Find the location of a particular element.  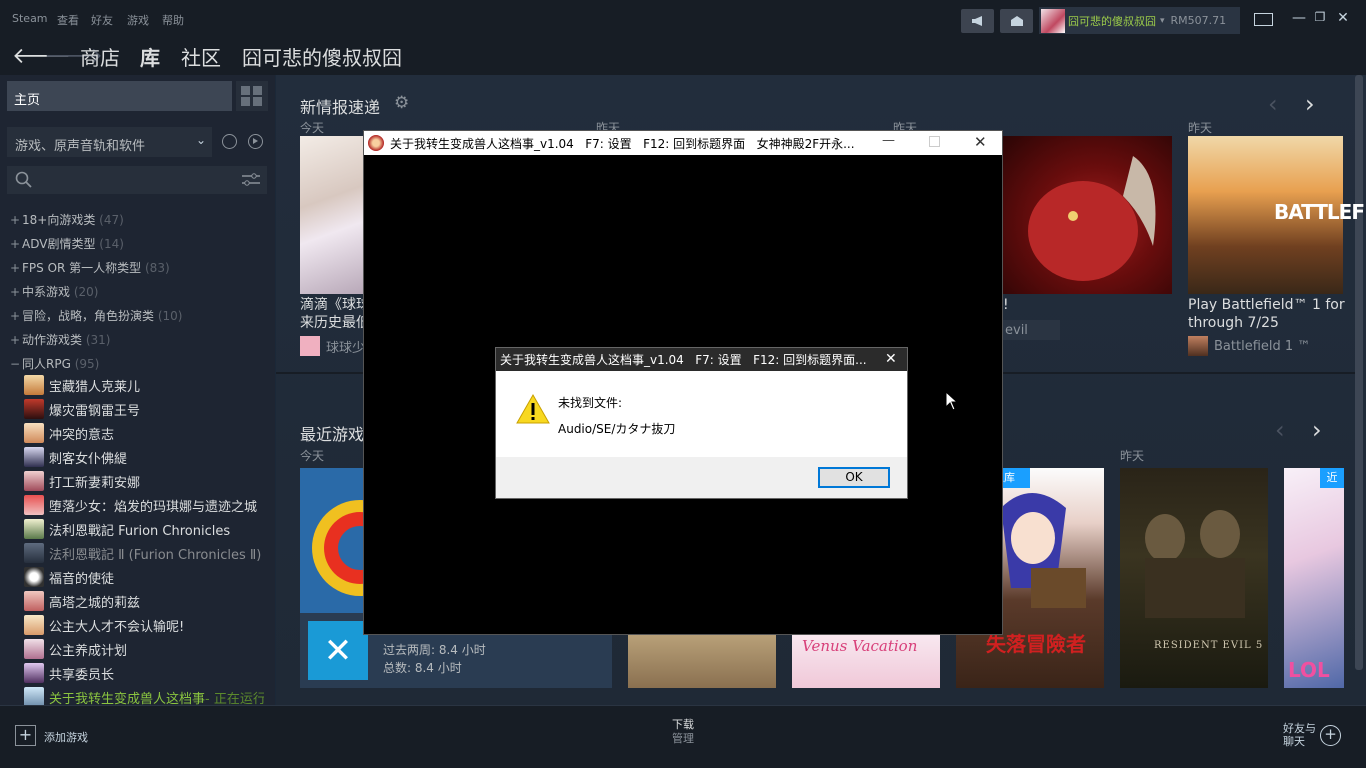

maximize-icon is located at coordinates (934, 141).